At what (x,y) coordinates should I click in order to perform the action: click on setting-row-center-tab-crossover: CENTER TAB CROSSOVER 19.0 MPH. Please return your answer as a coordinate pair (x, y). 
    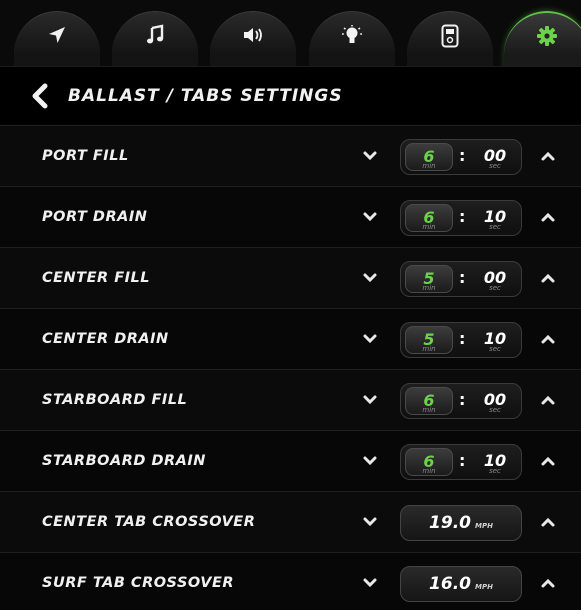
    Looking at the image, I should click on (290, 521).